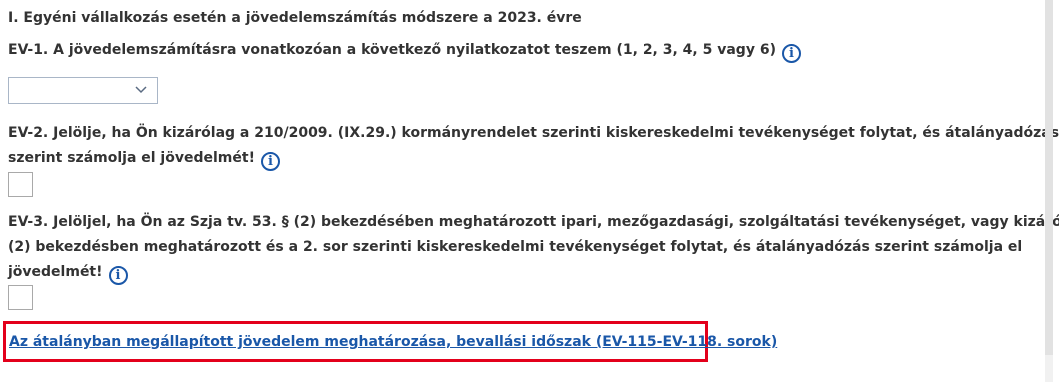  I want to click on ev2-line2-row: szerint számolja el jövedelmét! i, so click(533, 158).